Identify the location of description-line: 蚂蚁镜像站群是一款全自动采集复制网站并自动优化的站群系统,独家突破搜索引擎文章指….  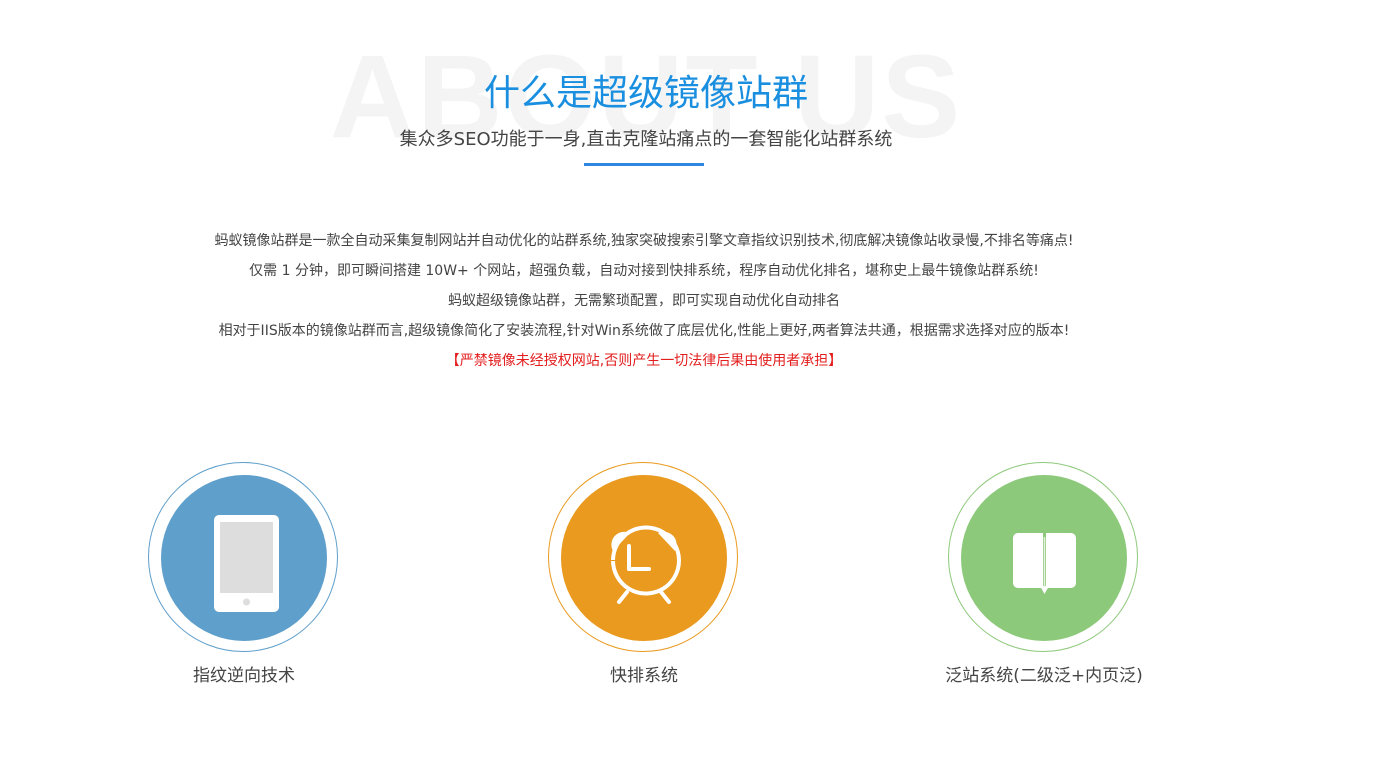
(644, 241).